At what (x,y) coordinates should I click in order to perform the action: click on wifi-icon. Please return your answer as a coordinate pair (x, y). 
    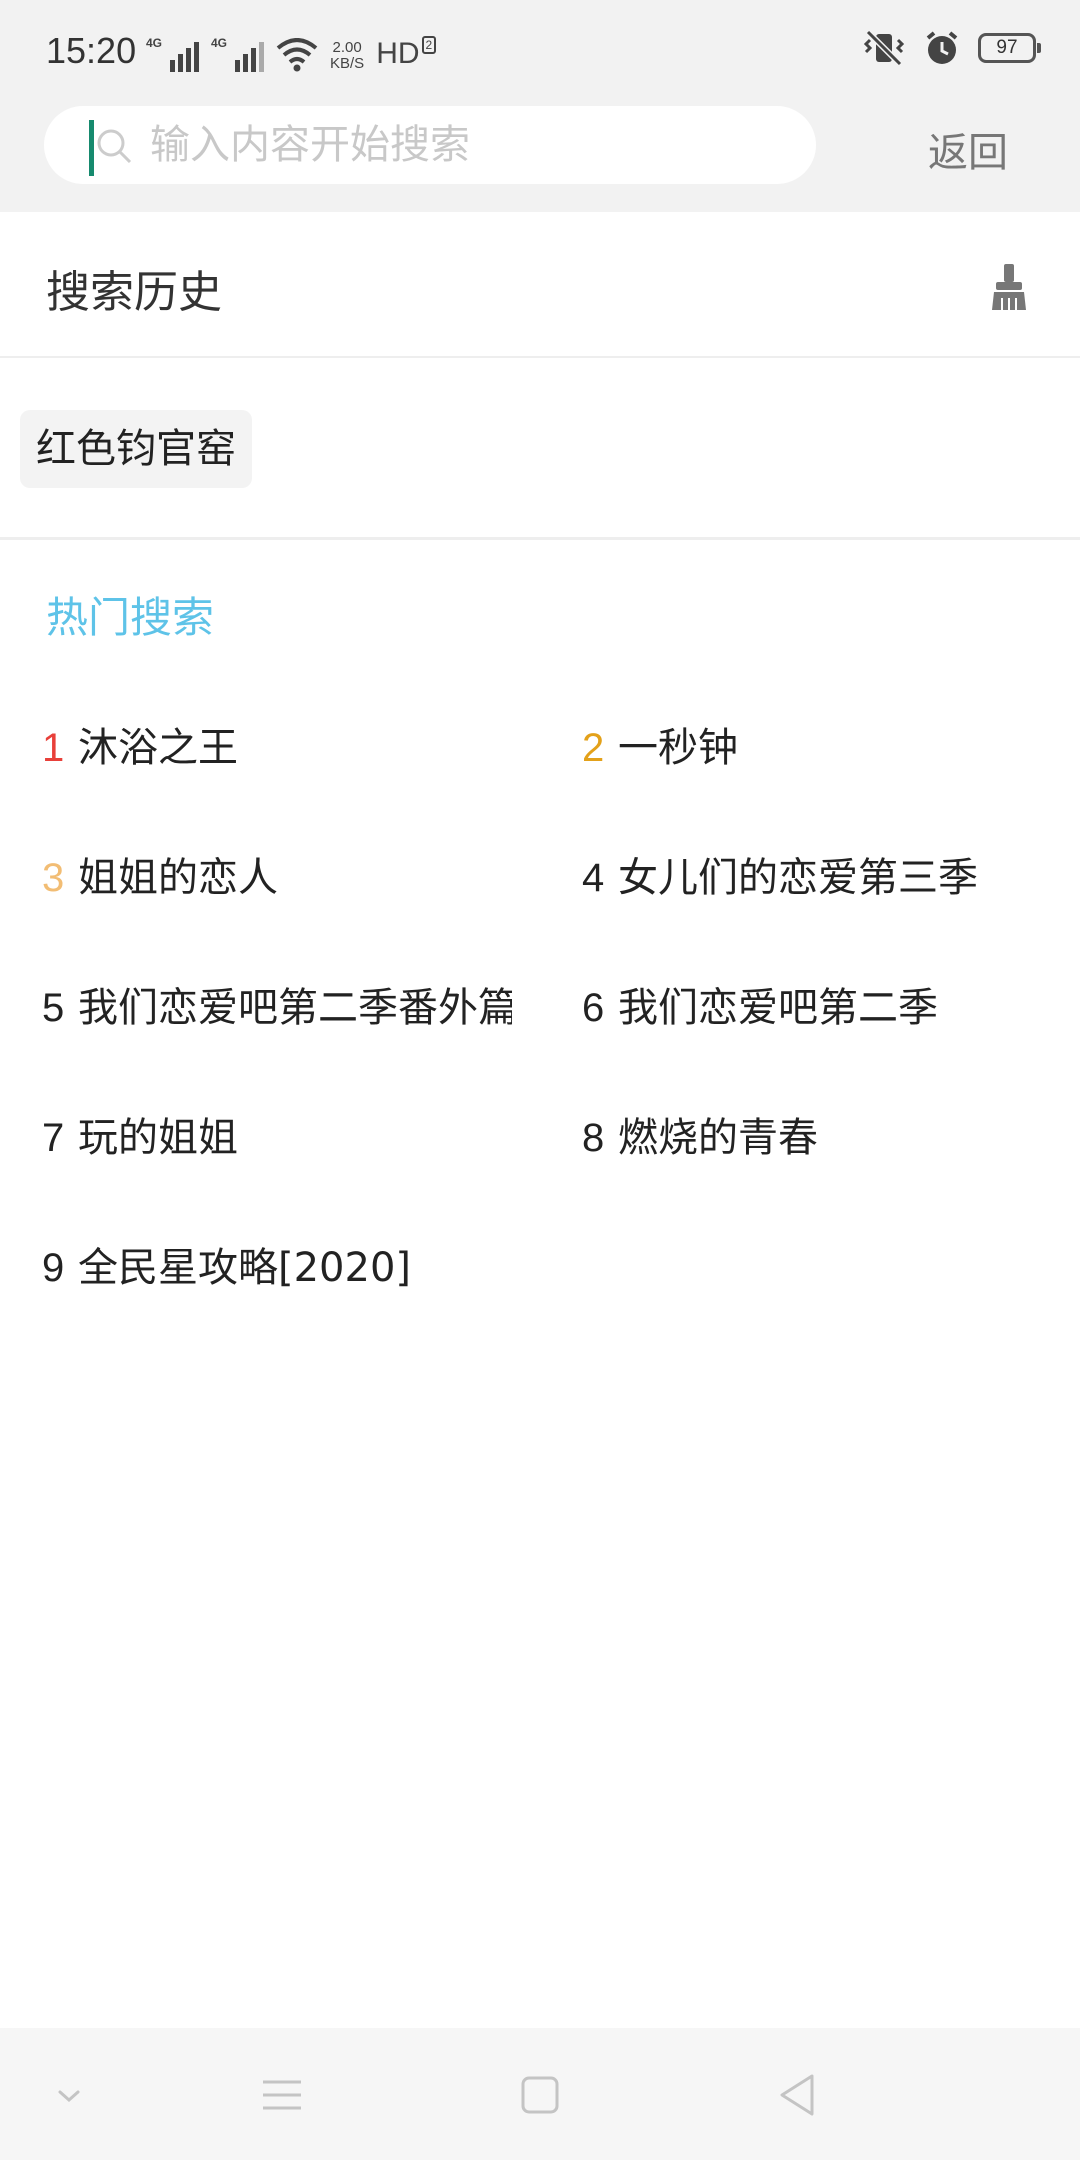
    Looking at the image, I should click on (297, 55).